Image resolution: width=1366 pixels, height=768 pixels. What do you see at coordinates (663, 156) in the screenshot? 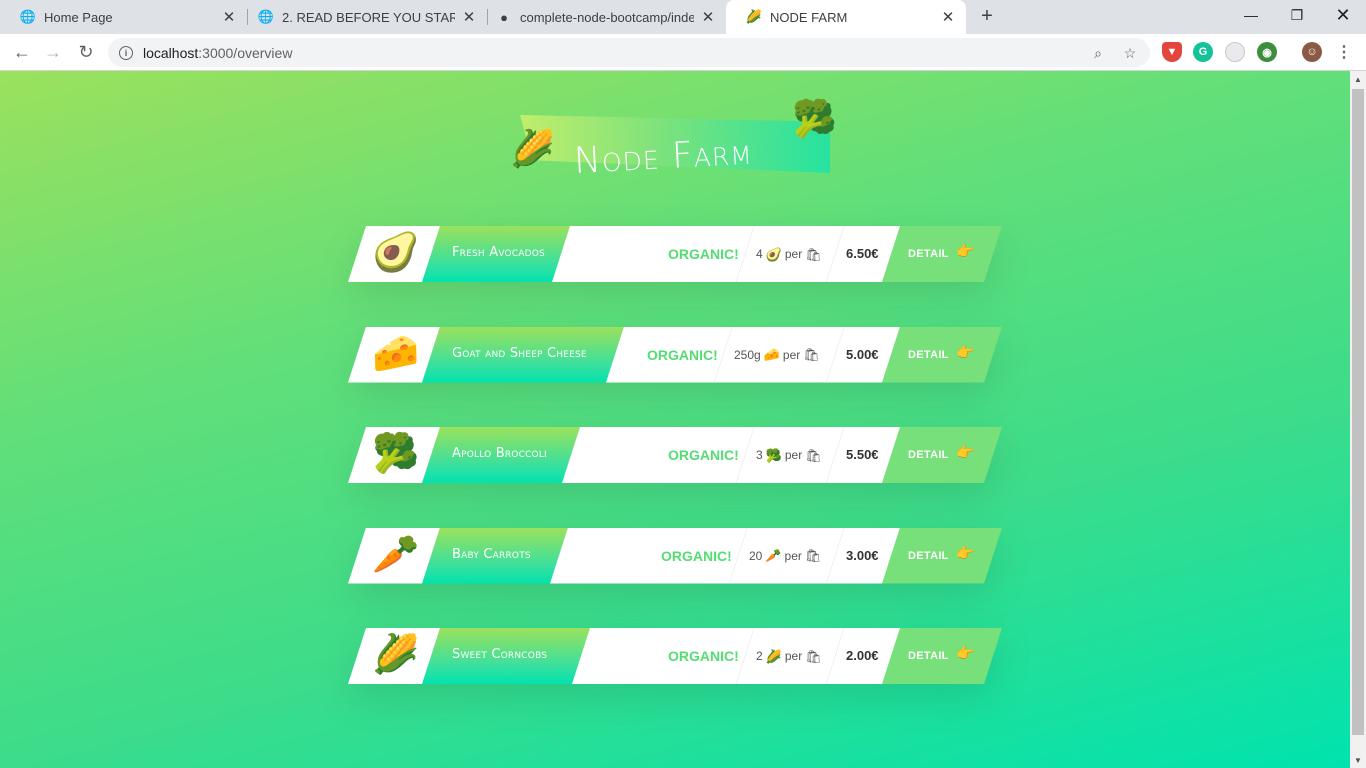
I see `page-title: Node Farm` at bounding box center [663, 156].